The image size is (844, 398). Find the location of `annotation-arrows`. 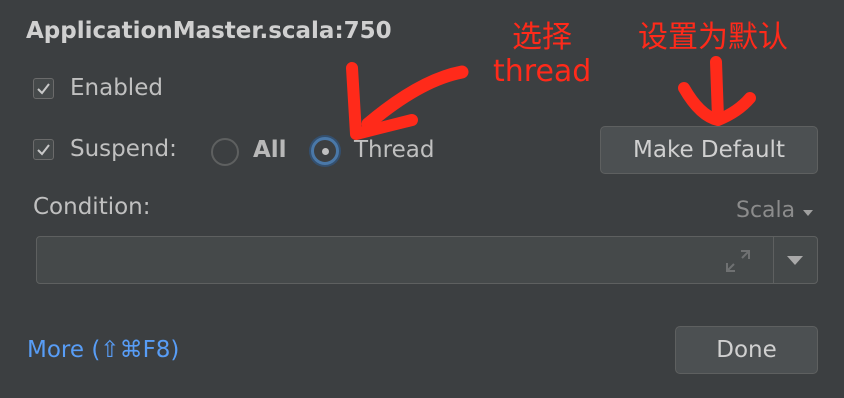

annotation-arrows is located at coordinates (551, 98).